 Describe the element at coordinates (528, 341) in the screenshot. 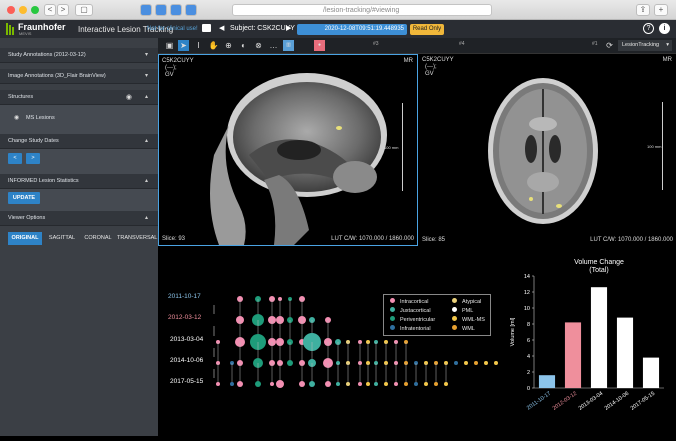

I see `y-tick-label: 6` at that location.